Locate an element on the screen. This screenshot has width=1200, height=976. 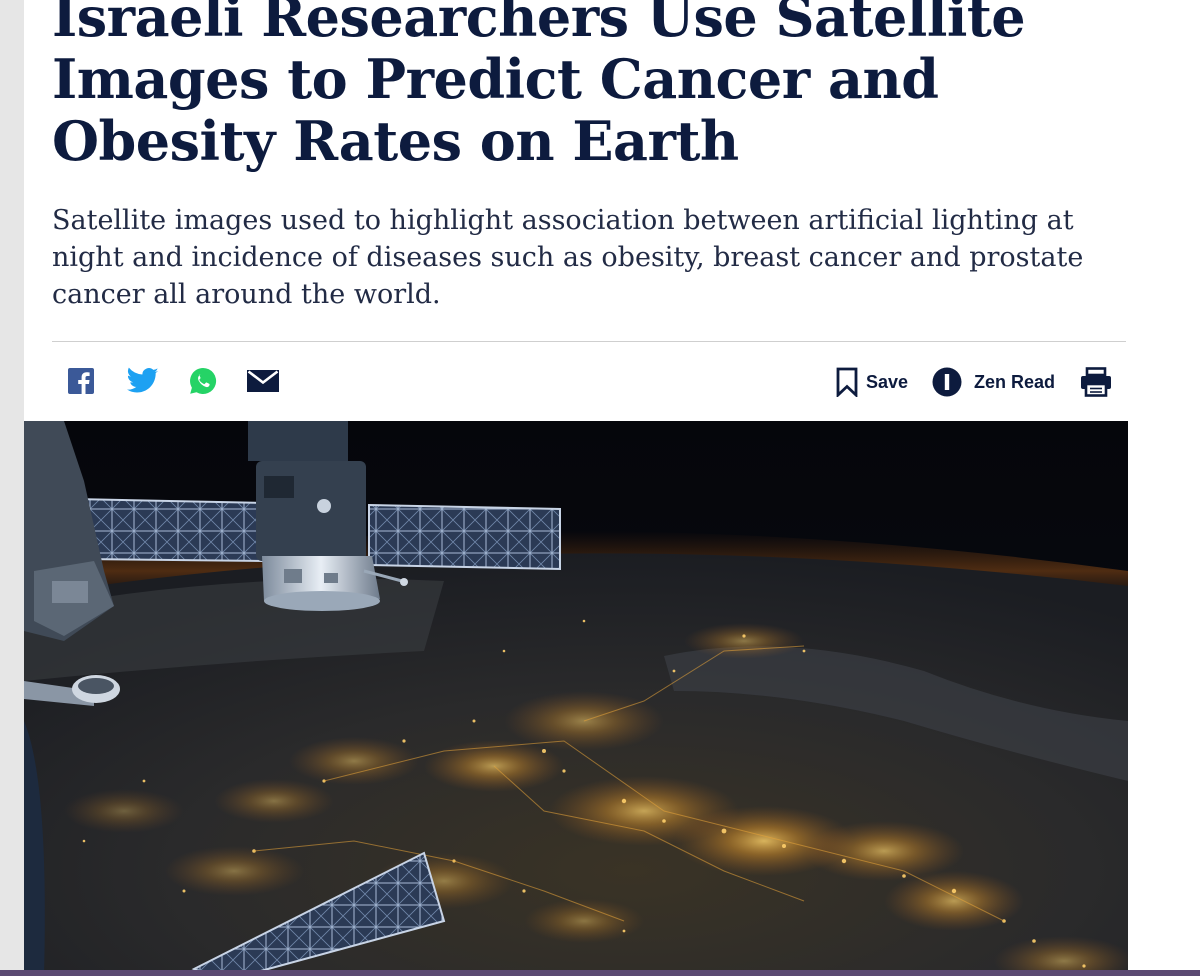
article-toolbar: Save Zen Read is located at coordinates (576, 381).